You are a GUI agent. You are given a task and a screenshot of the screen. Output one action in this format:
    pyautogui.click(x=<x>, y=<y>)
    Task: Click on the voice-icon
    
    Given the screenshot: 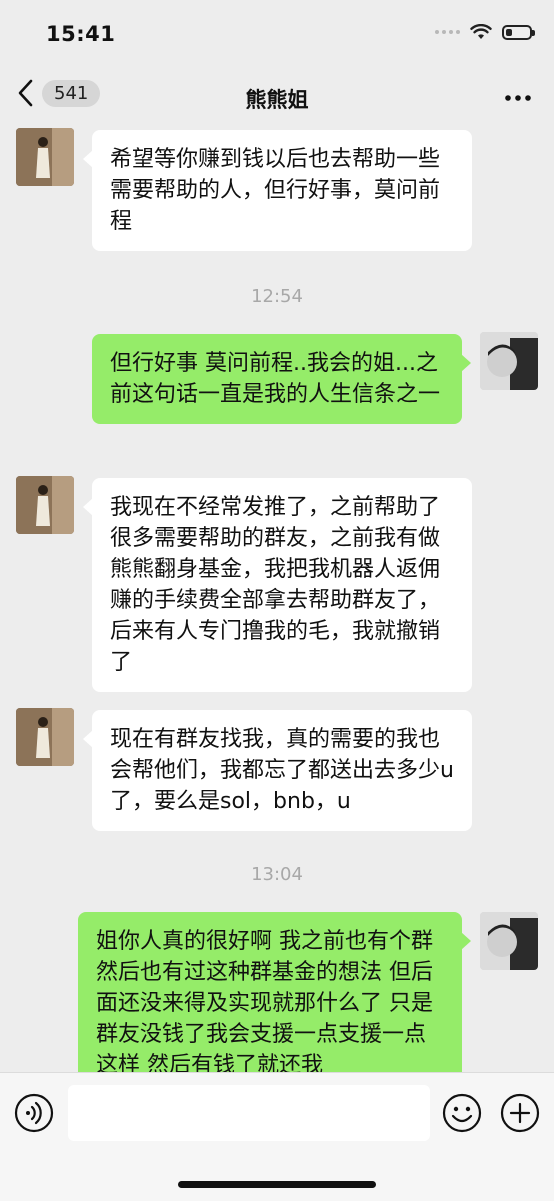 What is the action you would take?
    pyautogui.click(x=34, y=1113)
    